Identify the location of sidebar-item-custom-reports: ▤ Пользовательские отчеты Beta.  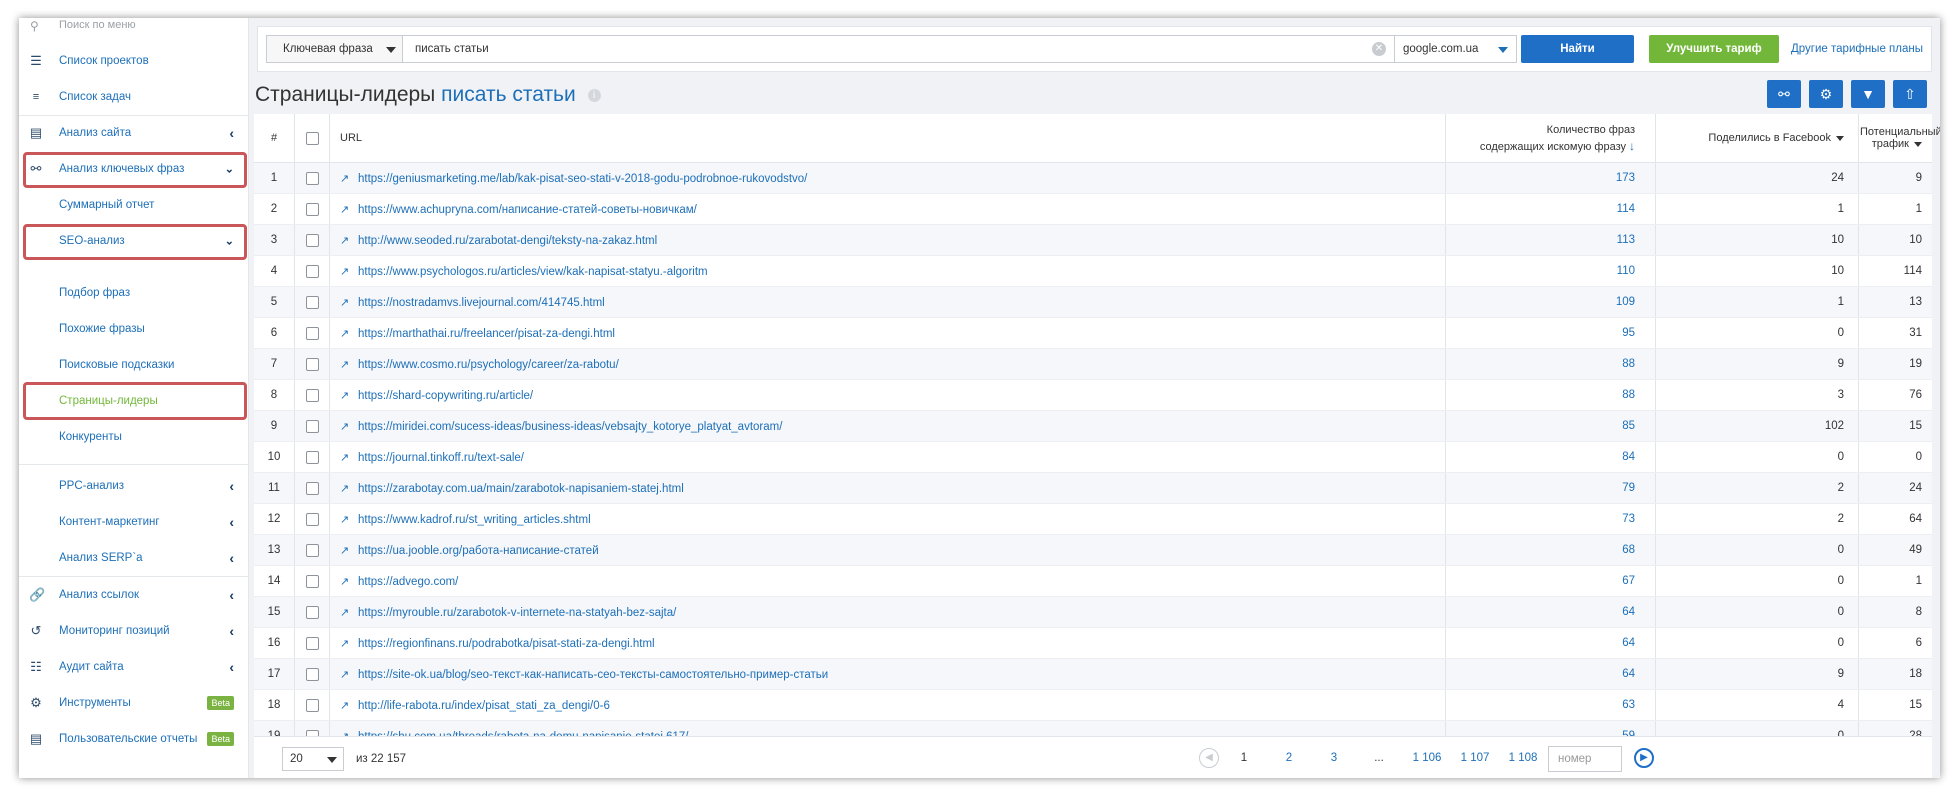
(133, 739).